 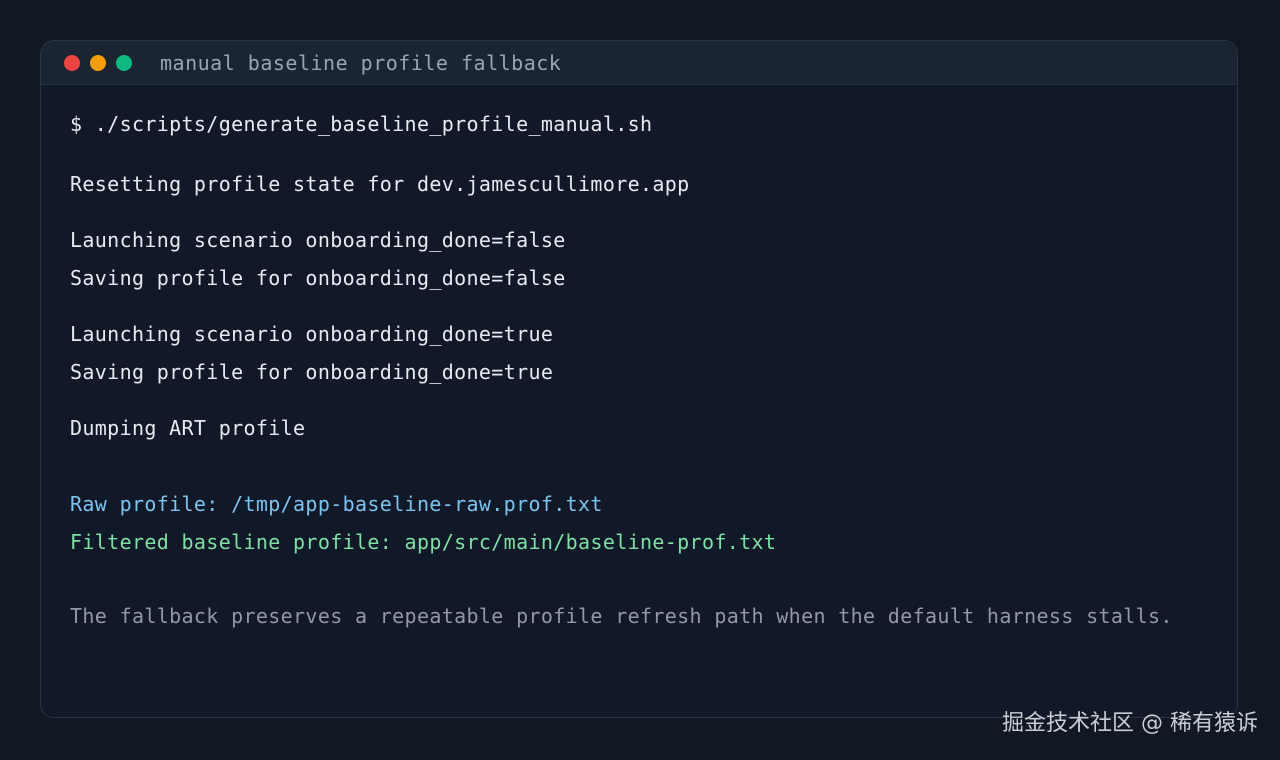 I want to click on output-line-launch-true: Launching scenario onboarding_done=true, so click(x=312, y=334).